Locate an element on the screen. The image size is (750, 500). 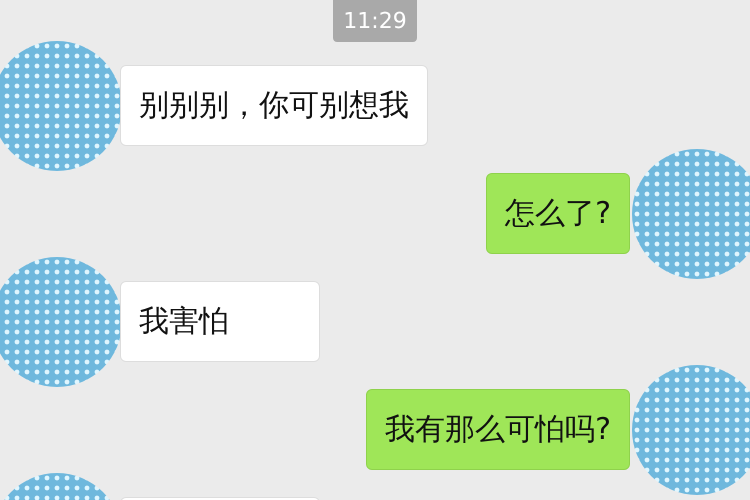
message-bubble: 我有那么可怕吗? is located at coordinates (498, 429).